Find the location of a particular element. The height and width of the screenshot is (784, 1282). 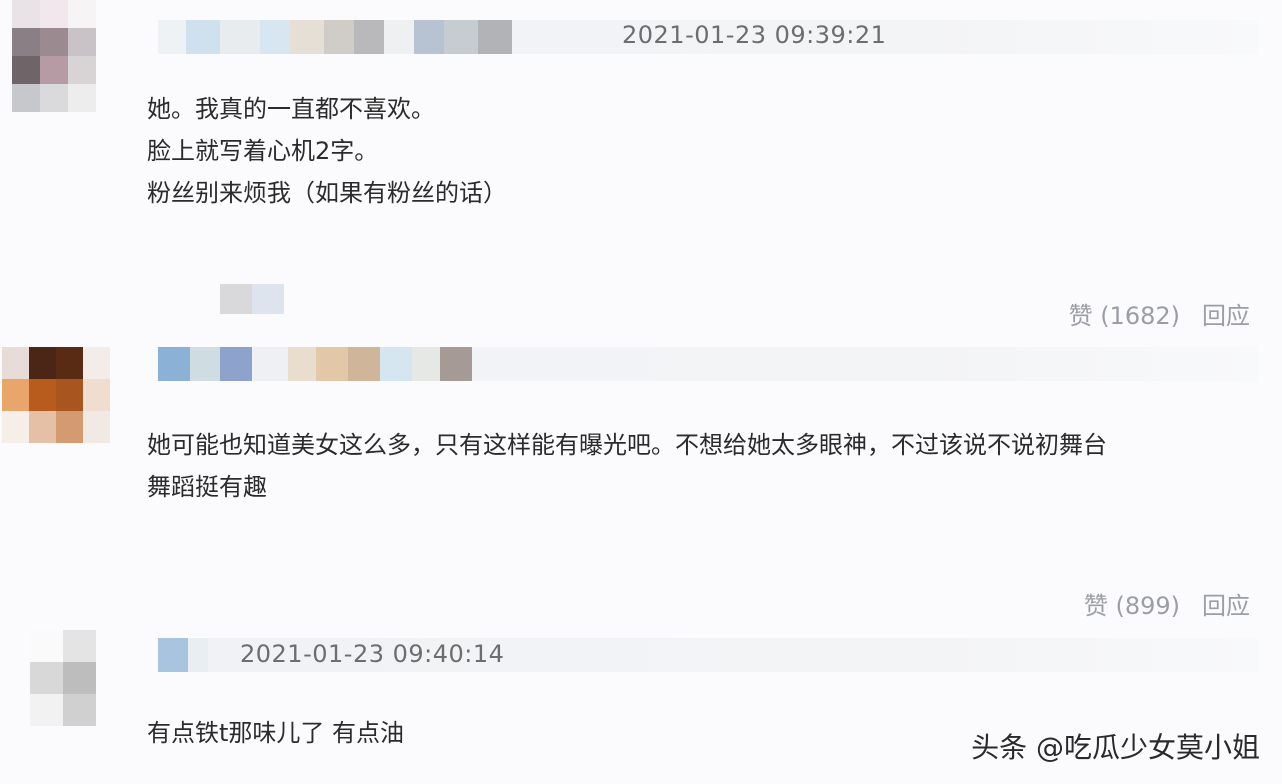

comment-line: 粉丝别来烦我（如果有粉丝的话） is located at coordinates (327, 193).